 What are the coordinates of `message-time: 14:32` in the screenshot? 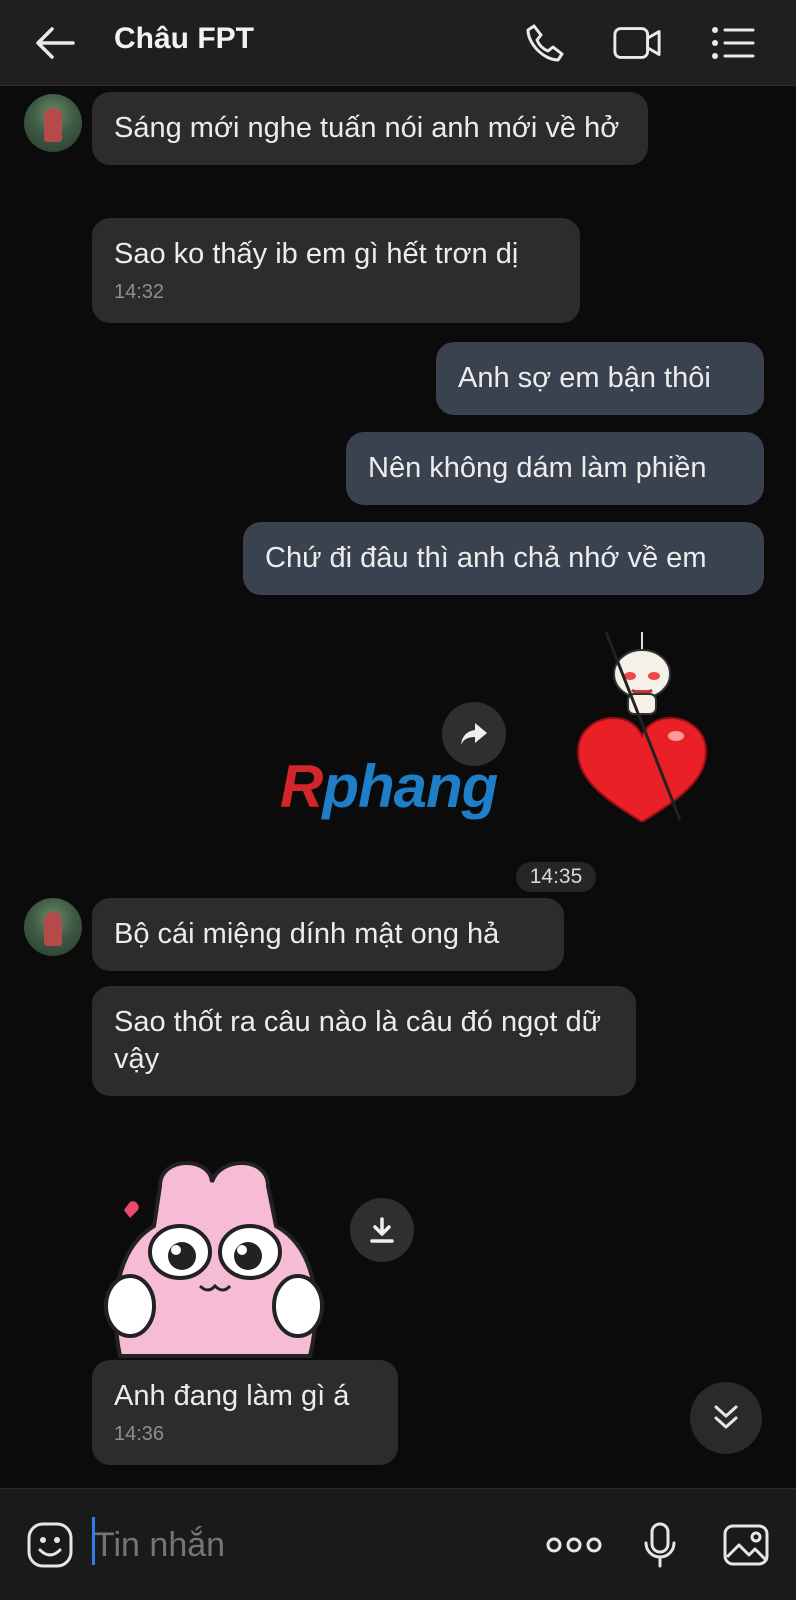 It's located at (139, 292).